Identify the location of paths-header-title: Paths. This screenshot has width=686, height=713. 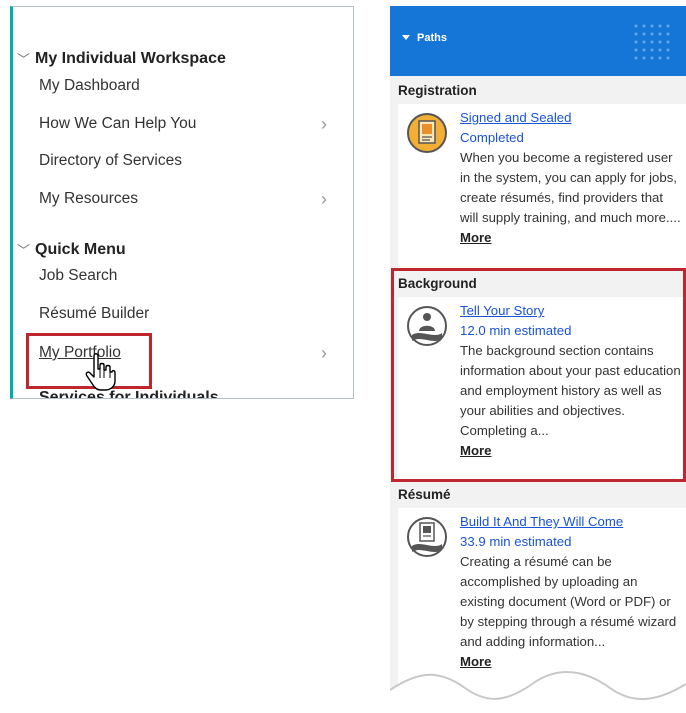
(432, 38).